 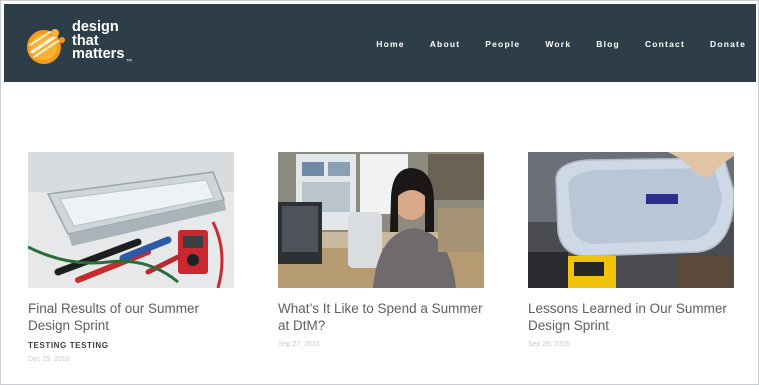 I want to click on post-image-intern-at-desk, so click(x=381, y=220).